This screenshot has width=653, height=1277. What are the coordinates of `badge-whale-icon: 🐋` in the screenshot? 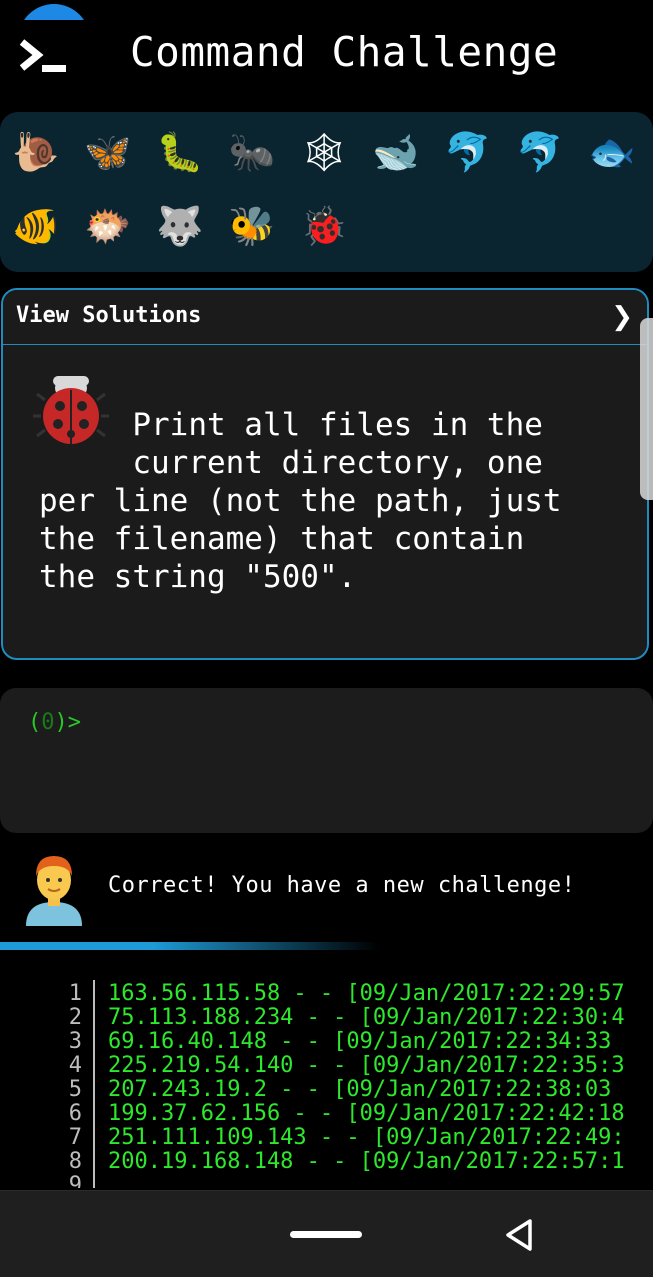 It's located at (396, 152).